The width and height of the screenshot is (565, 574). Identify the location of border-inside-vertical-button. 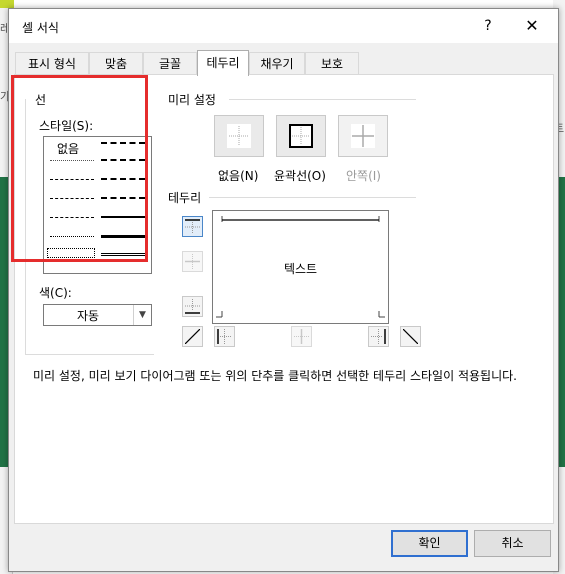
(301, 336).